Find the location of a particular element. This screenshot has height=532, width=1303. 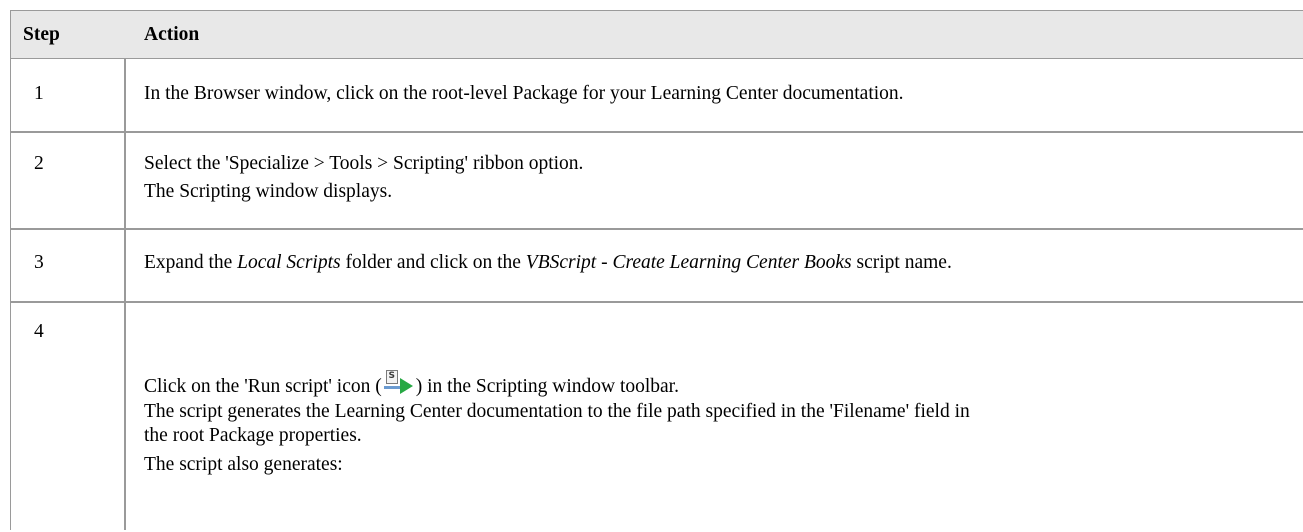

folder-name: Local Scripts is located at coordinates (289, 262).